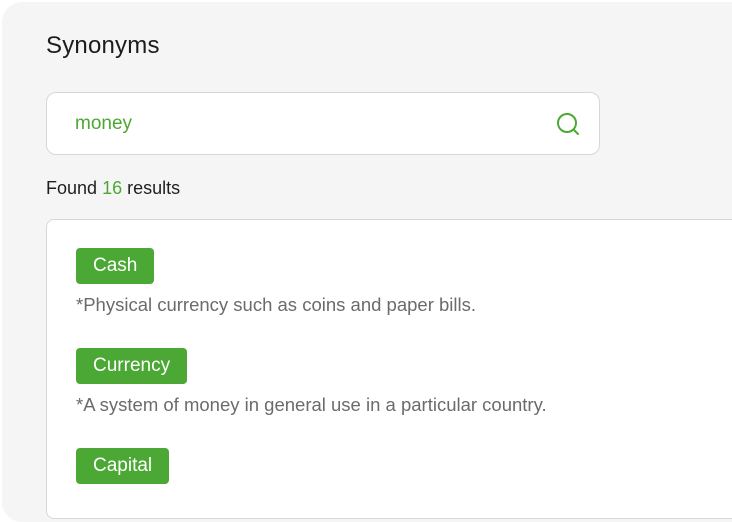  What do you see at coordinates (103, 45) in the screenshot?
I see `page-title: Synonyms` at bounding box center [103, 45].